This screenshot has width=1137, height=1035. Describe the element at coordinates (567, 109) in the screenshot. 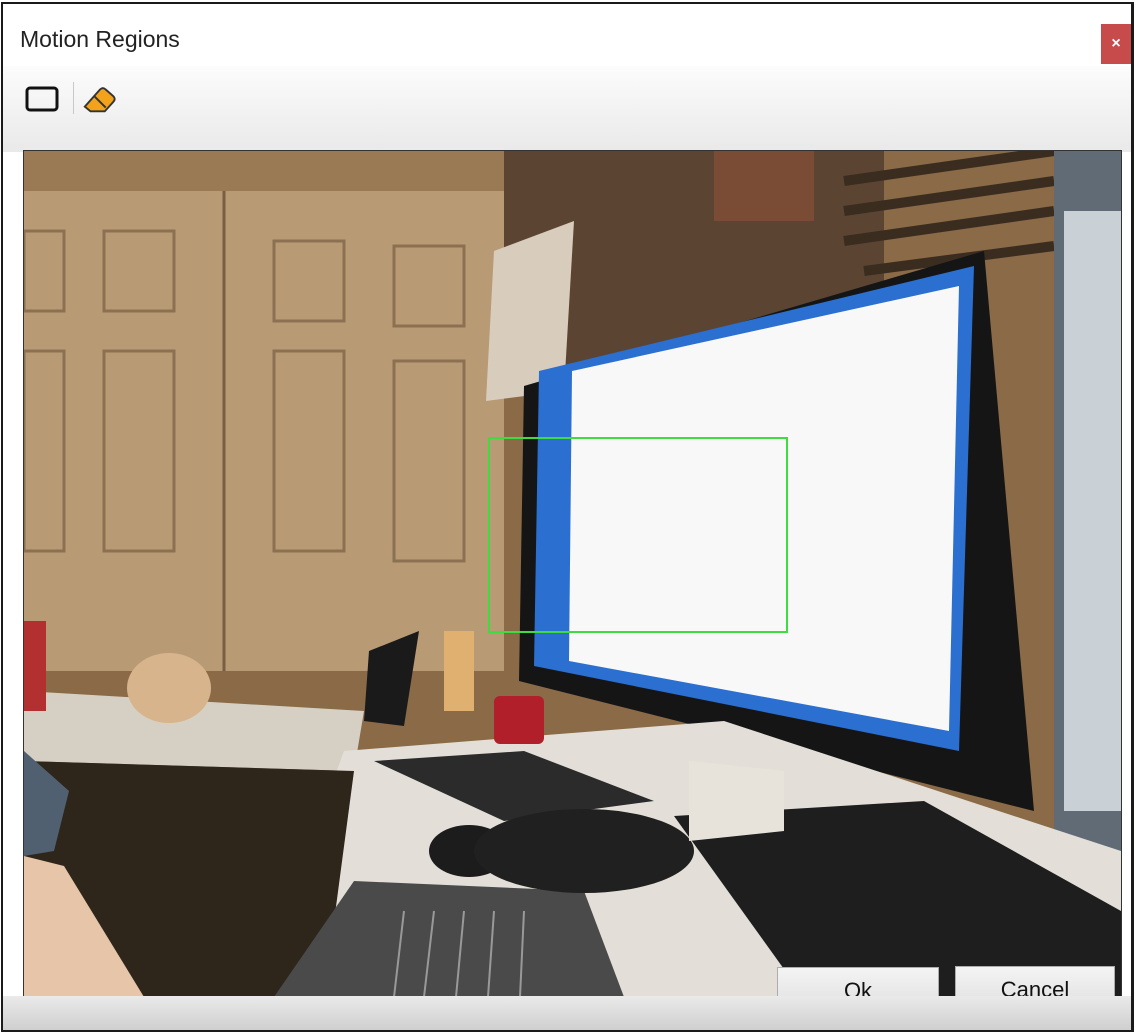

I see `toolbar` at that location.